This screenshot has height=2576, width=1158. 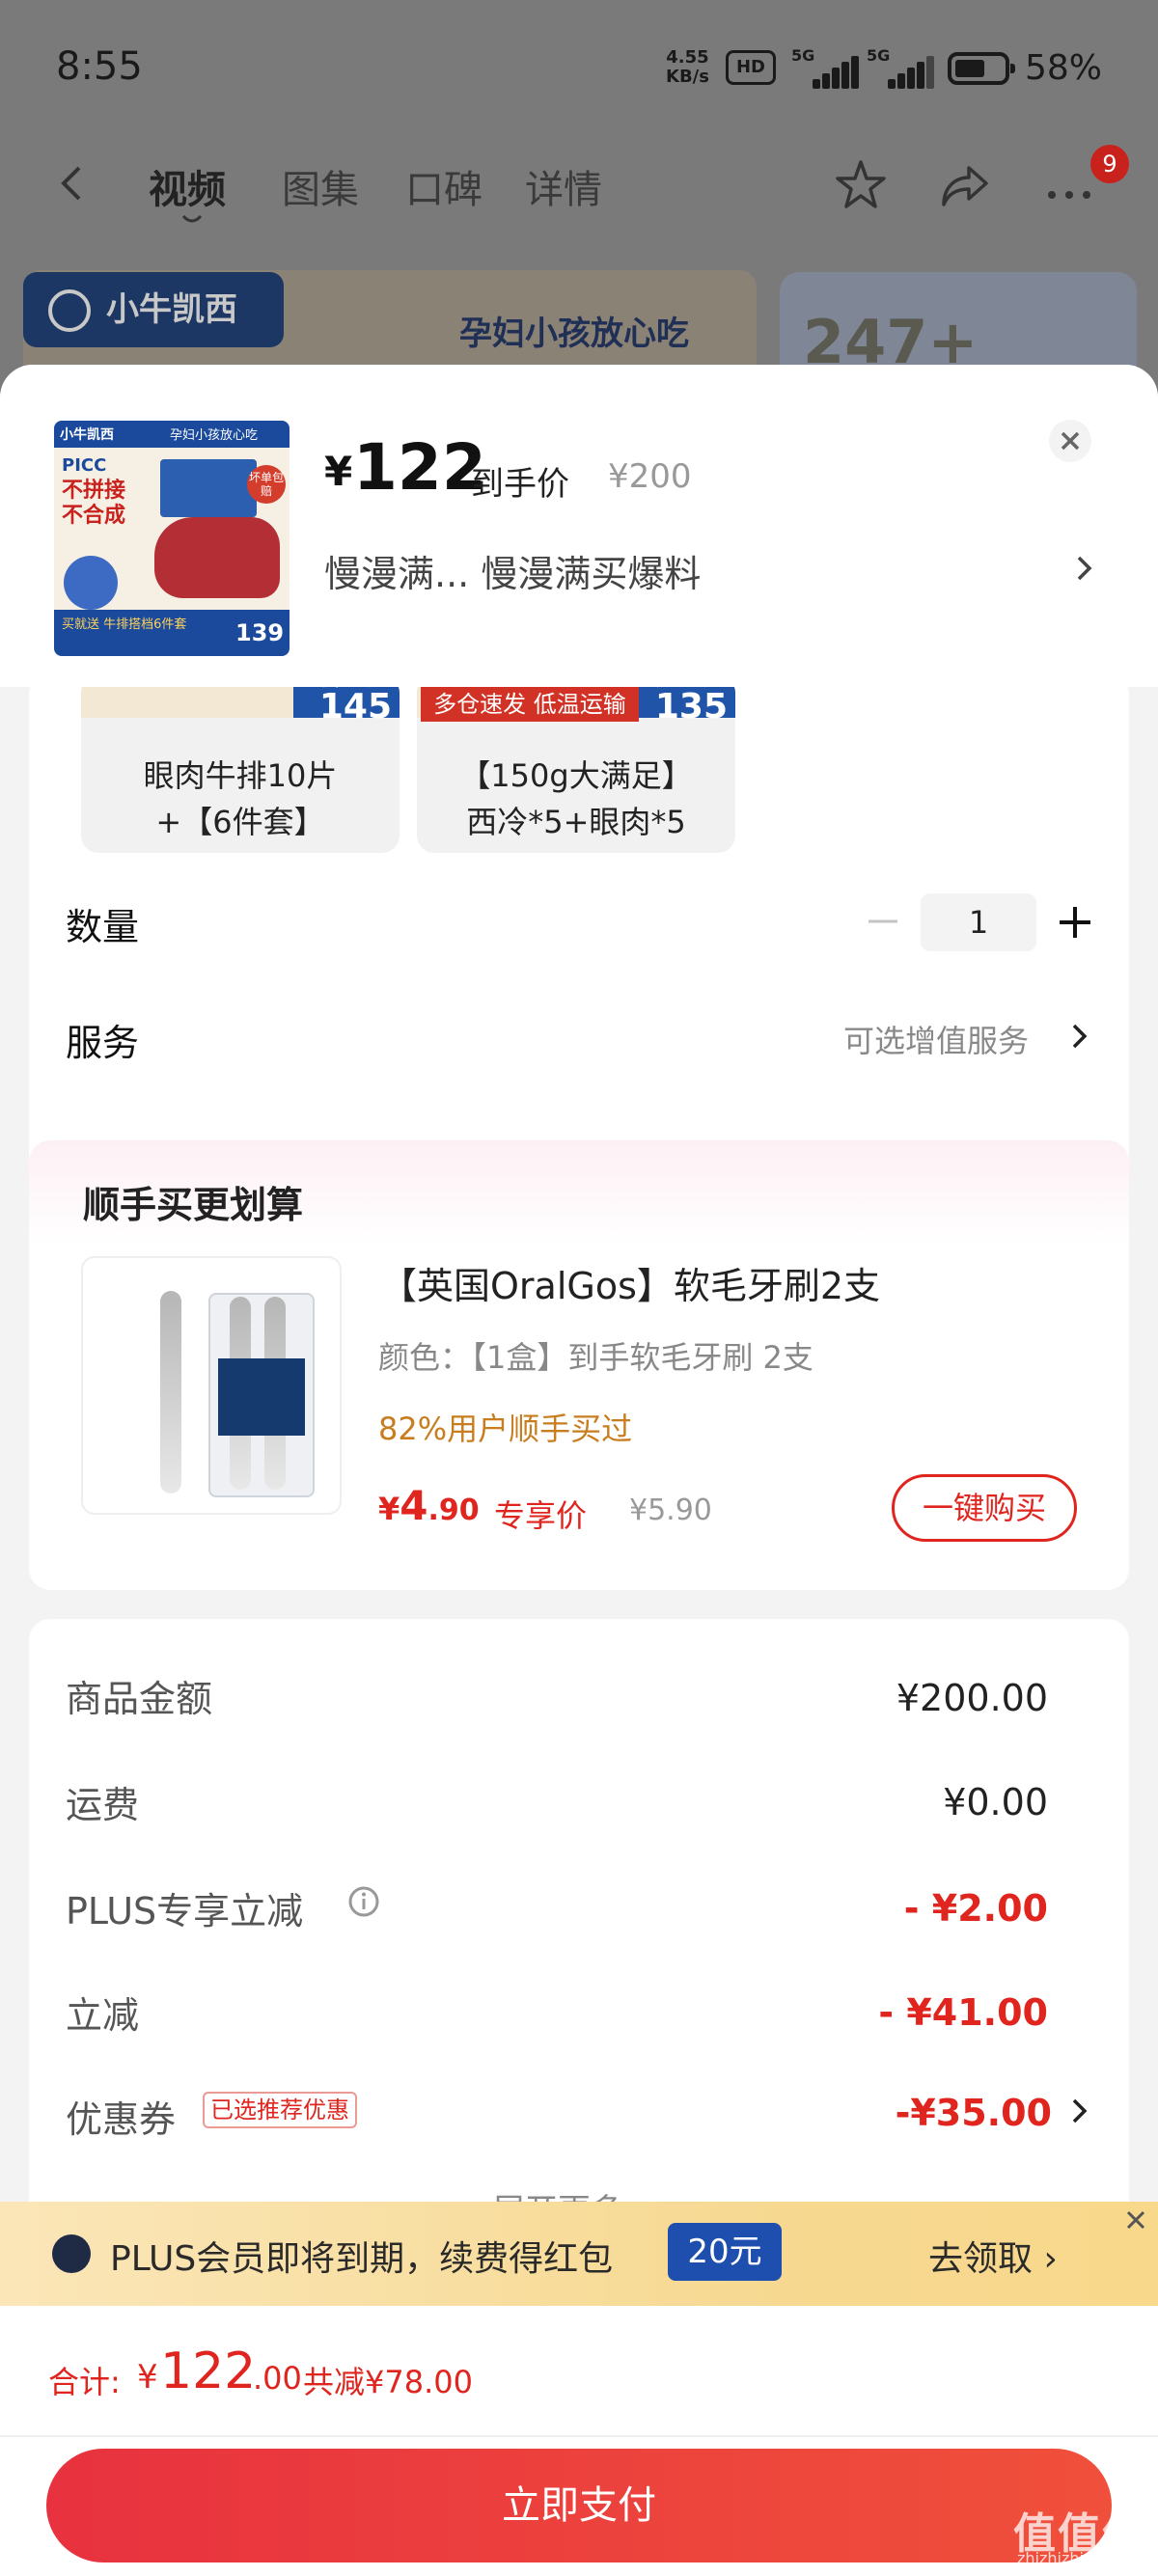 I want to click on info-icon, so click(x=363, y=1902).